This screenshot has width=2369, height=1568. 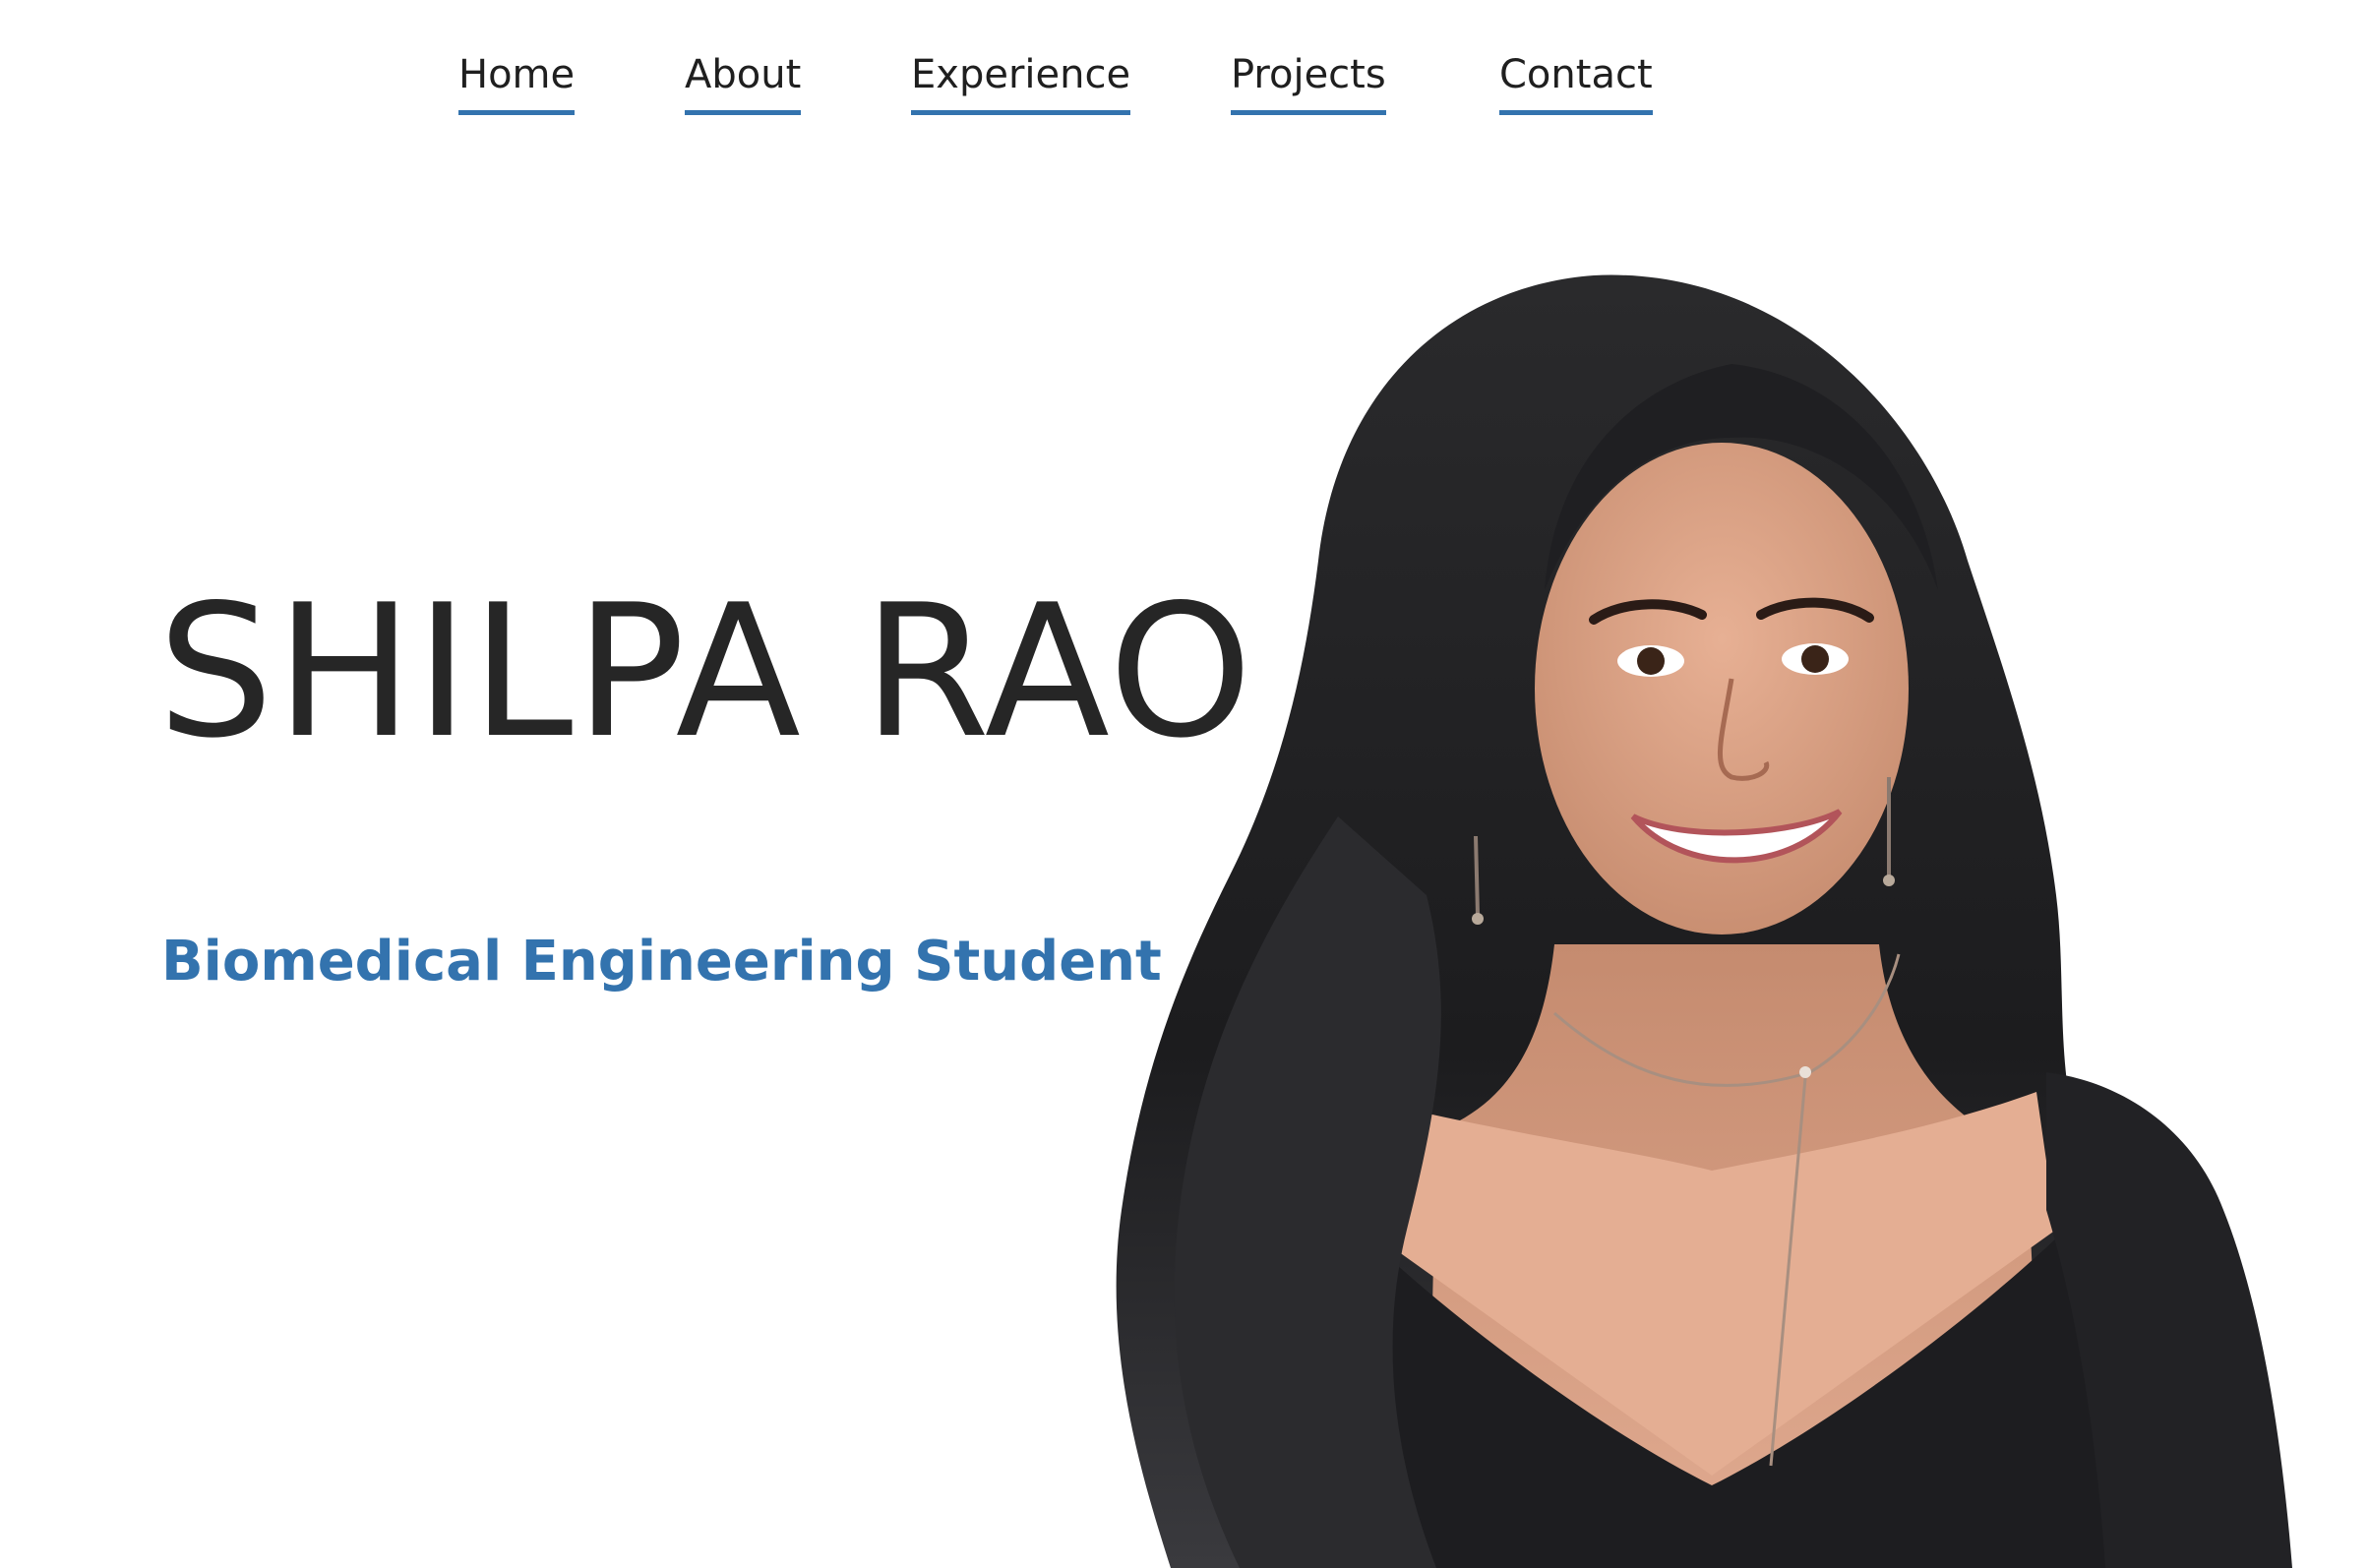 What do you see at coordinates (1308, 80) in the screenshot?
I see `nav-link-projects: Projects` at bounding box center [1308, 80].